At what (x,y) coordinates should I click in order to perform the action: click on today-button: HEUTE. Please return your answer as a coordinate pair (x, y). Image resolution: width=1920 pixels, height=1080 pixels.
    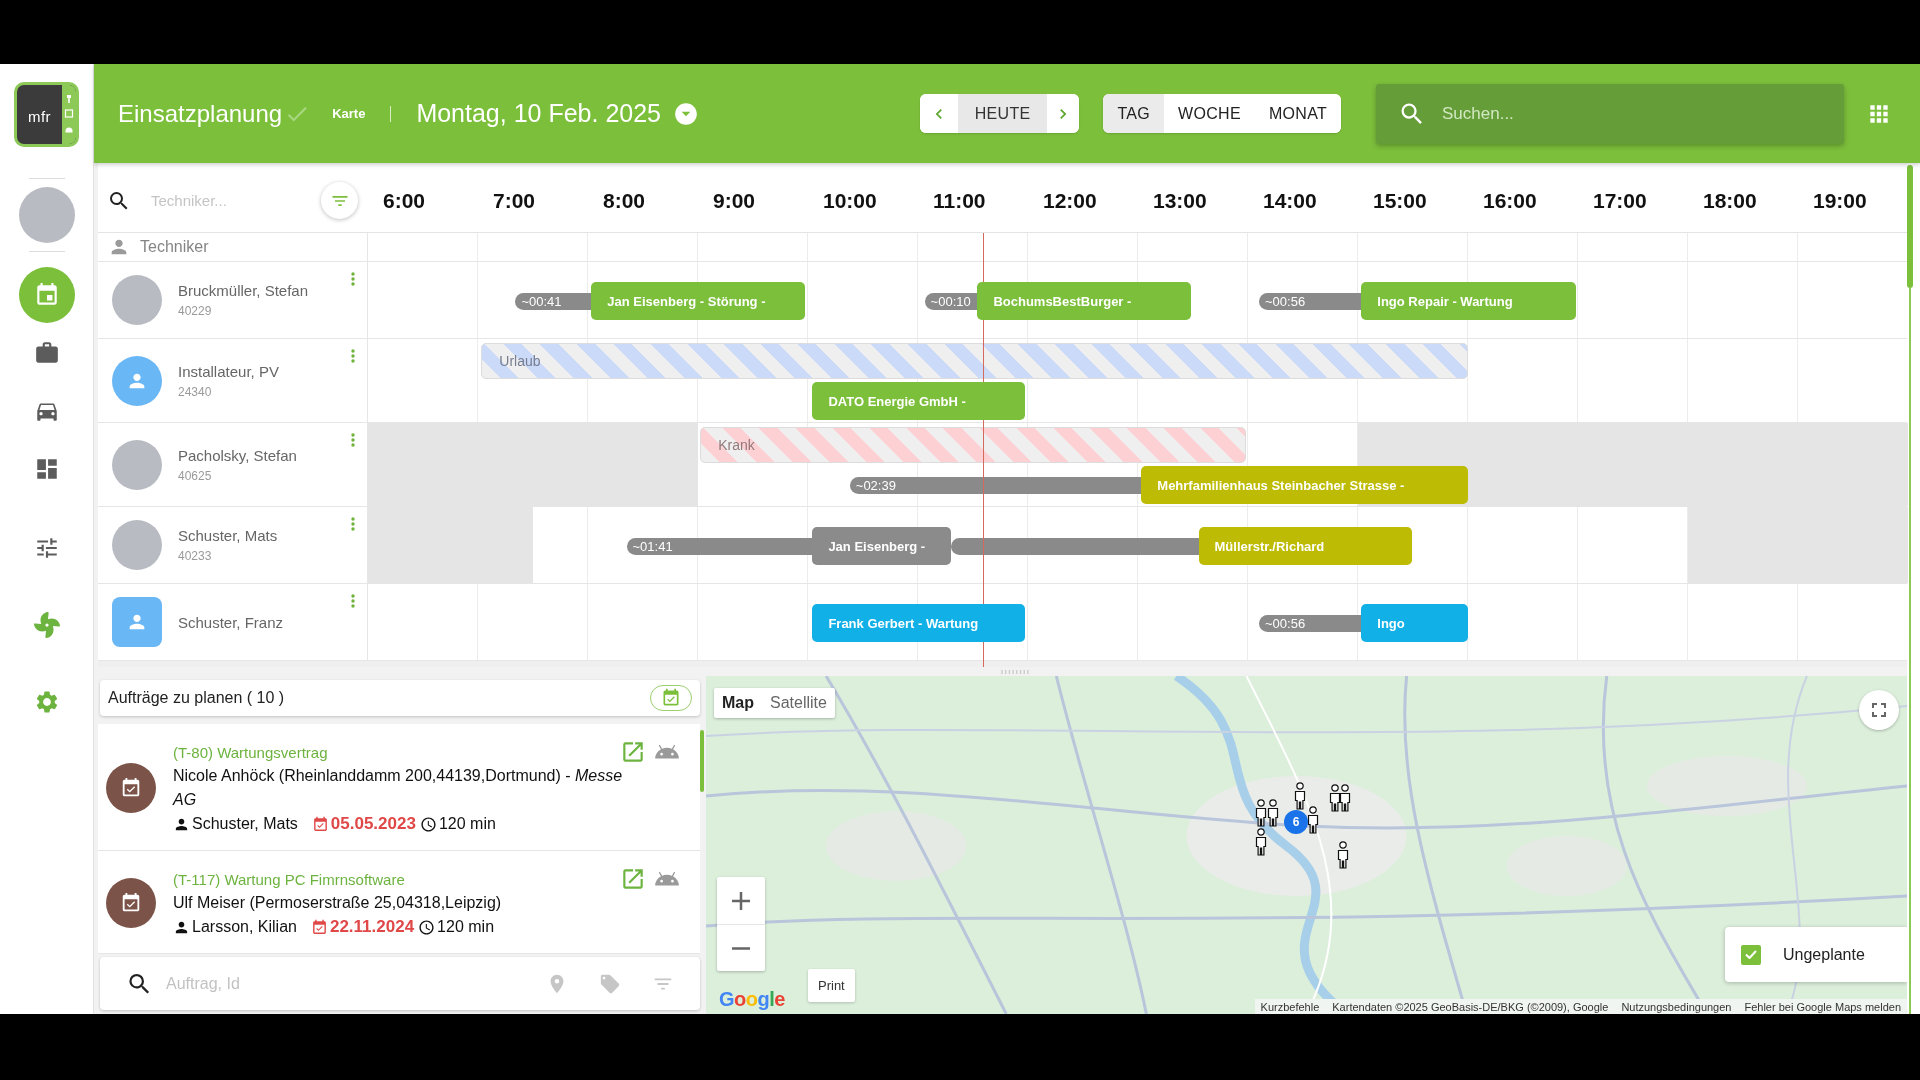
    Looking at the image, I should click on (1002, 113).